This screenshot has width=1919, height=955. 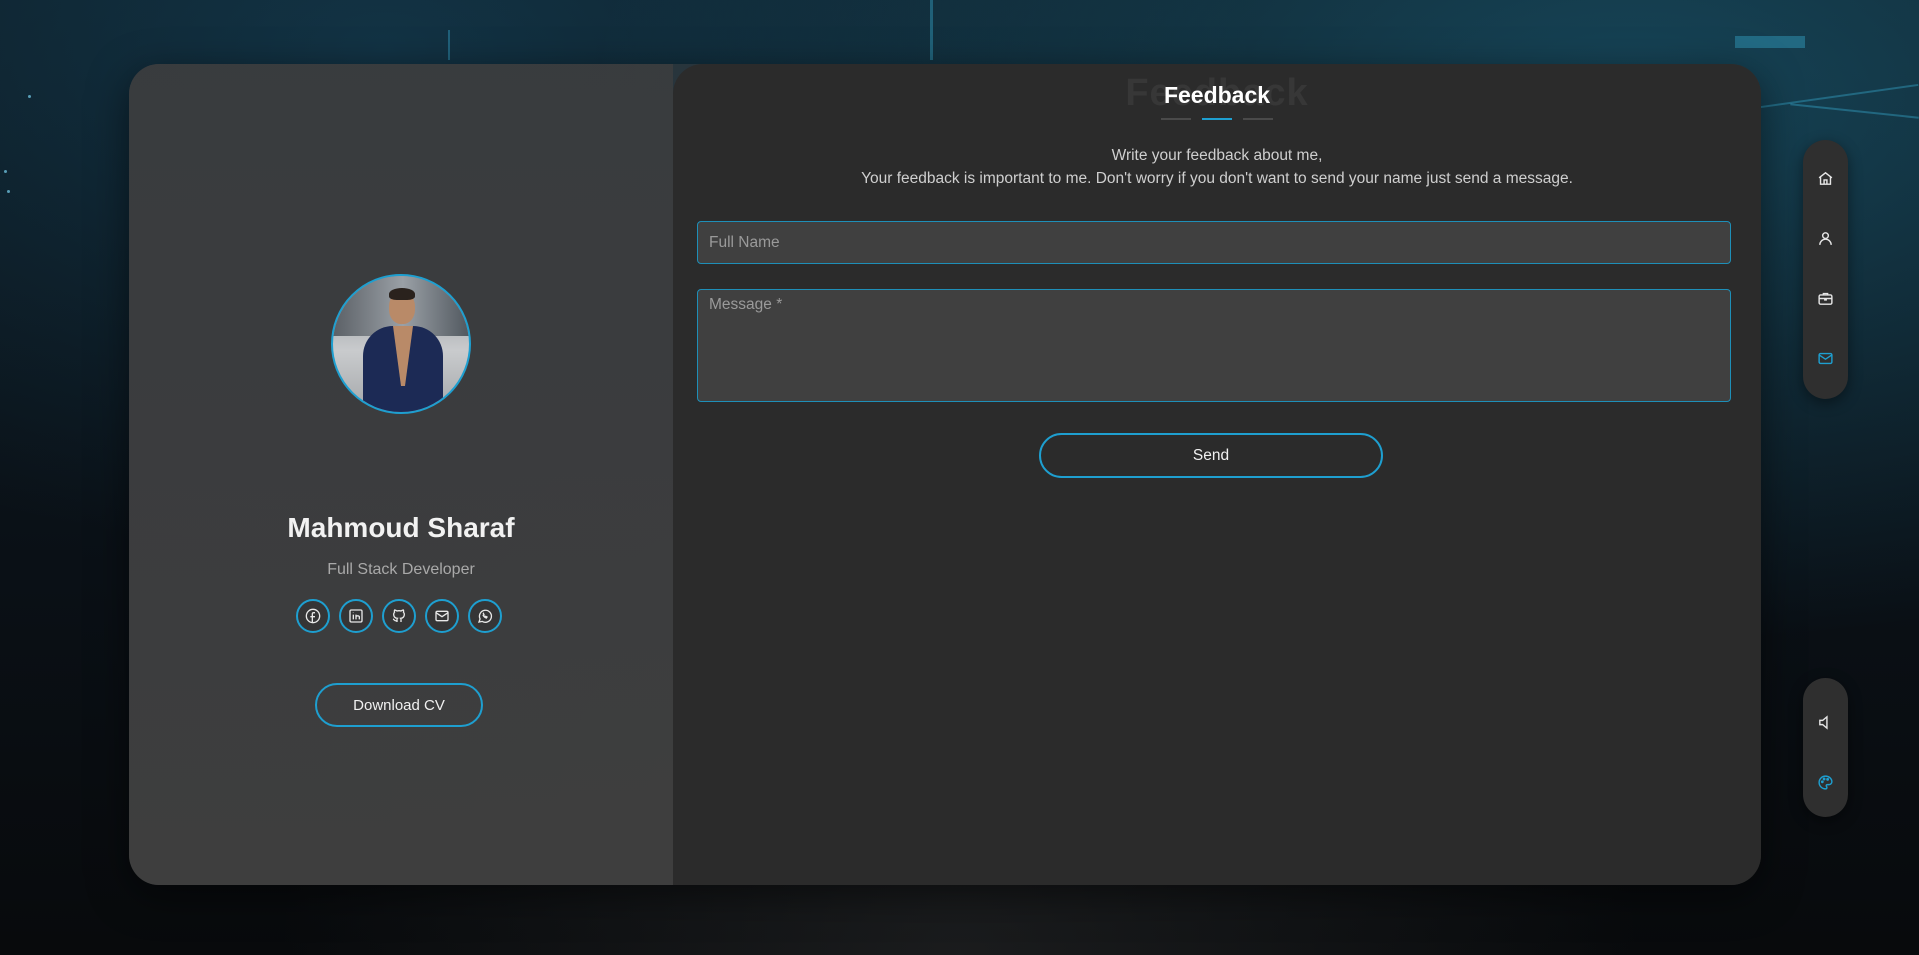 I want to click on speaker-icon, so click(x=1823, y=722).